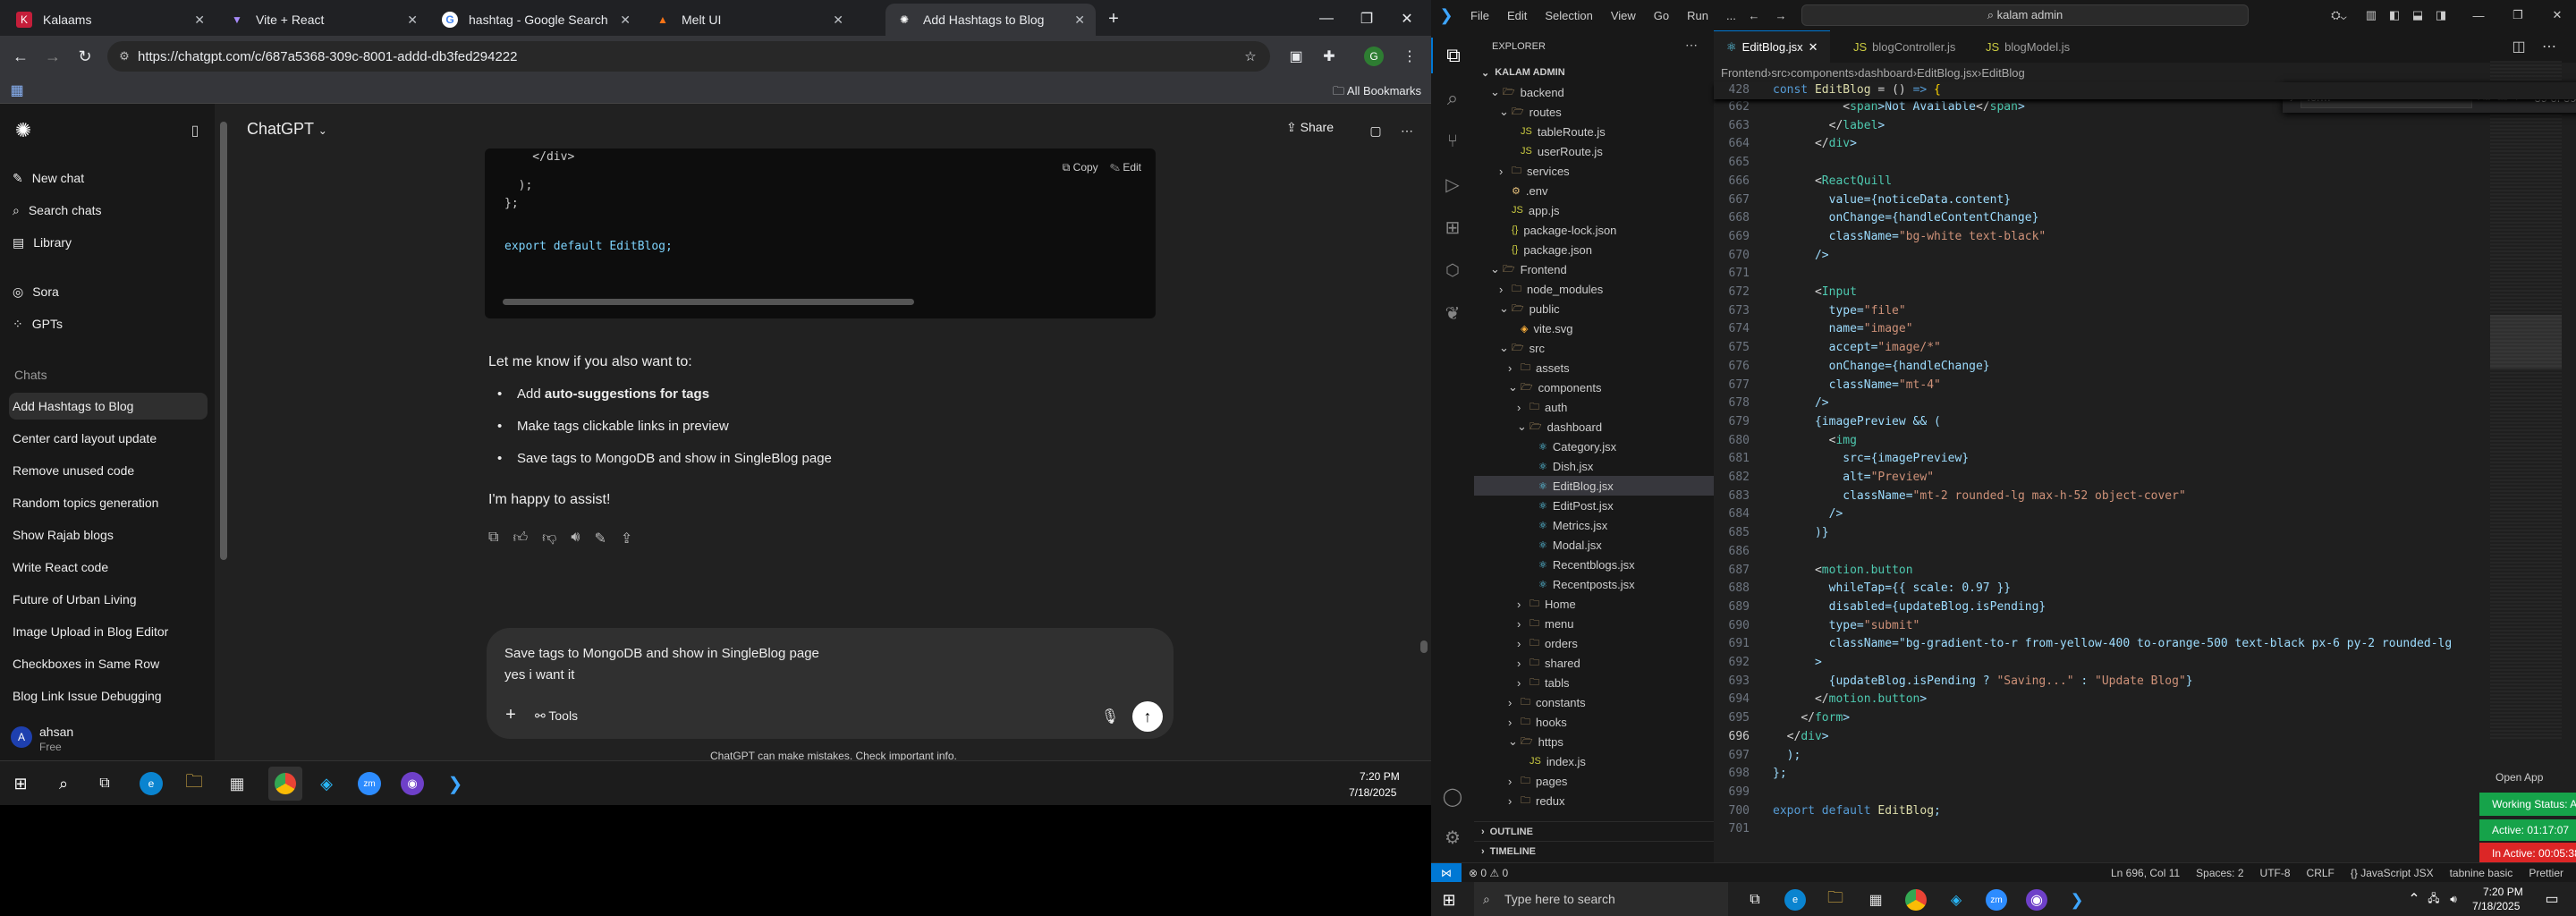 The width and height of the screenshot is (2576, 916). What do you see at coordinates (549, 538) in the screenshot?
I see `thumbs-down-icon: 👎︎` at bounding box center [549, 538].